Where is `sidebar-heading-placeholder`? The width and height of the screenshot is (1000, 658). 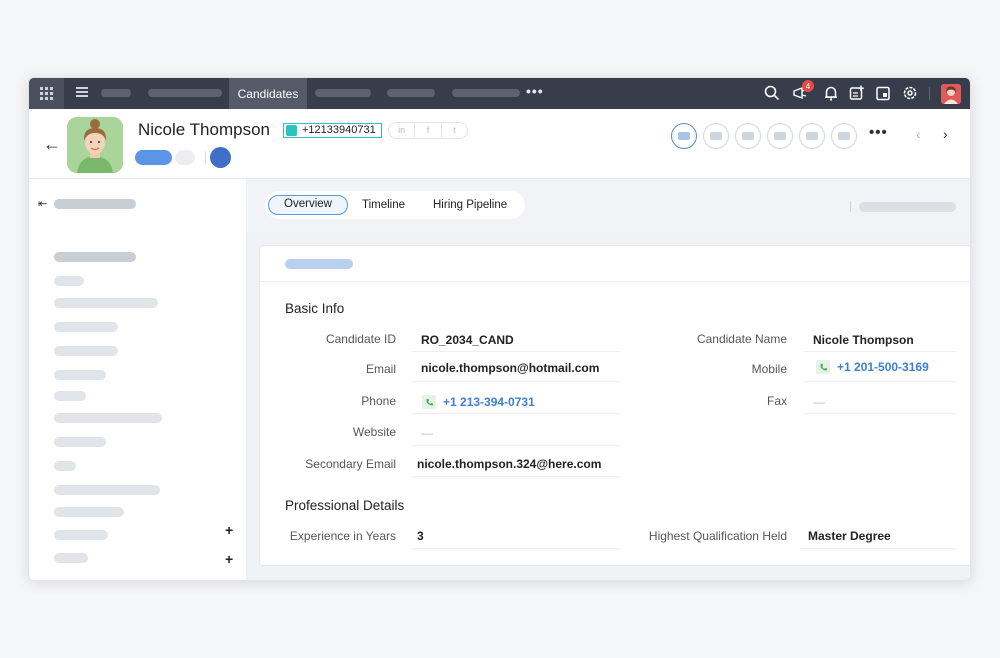
sidebar-heading-placeholder is located at coordinates (95, 204).